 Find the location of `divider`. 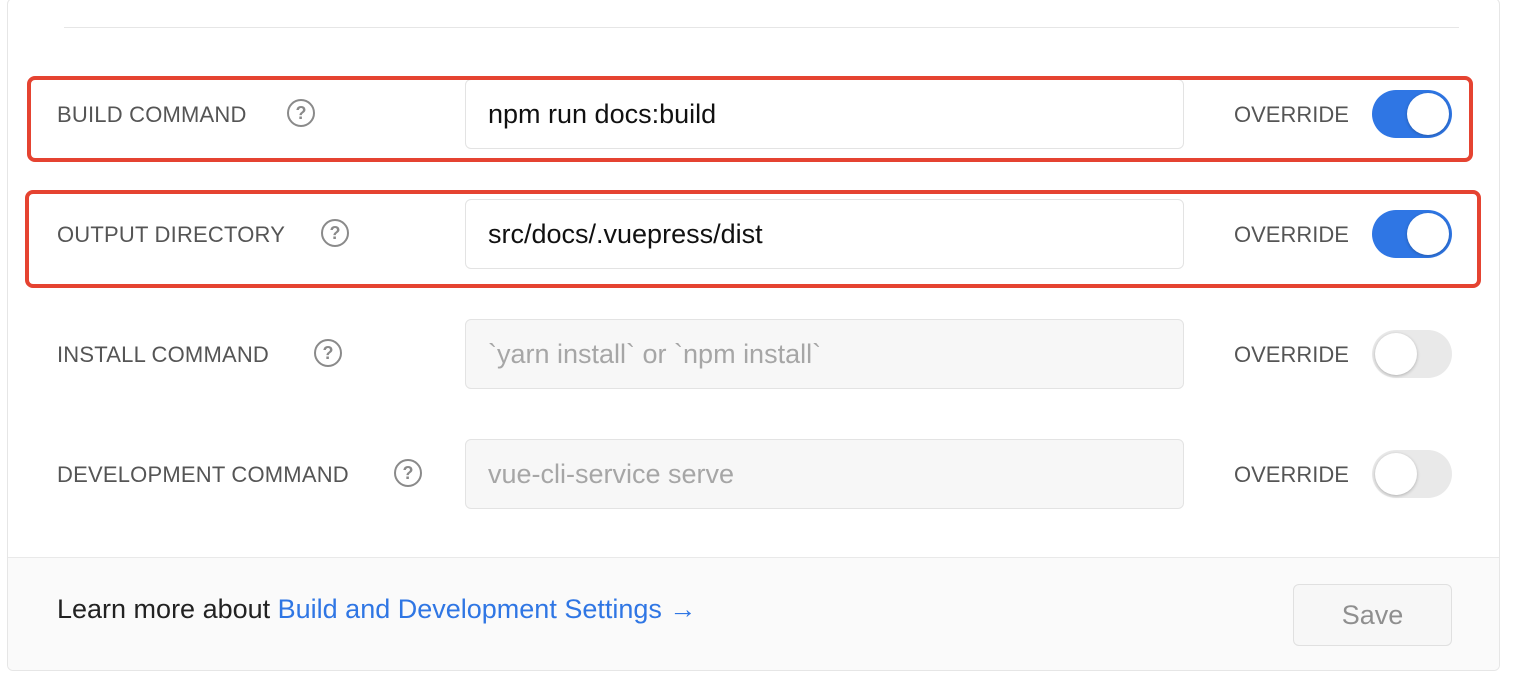

divider is located at coordinates (761, 27).